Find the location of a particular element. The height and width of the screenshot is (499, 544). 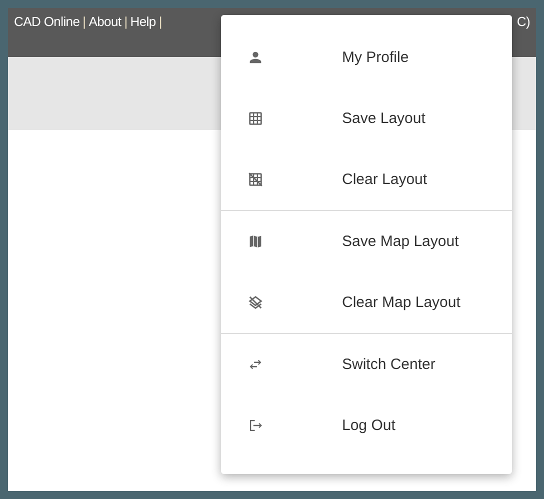

menu-item: My Profile is located at coordinates (366, 57).